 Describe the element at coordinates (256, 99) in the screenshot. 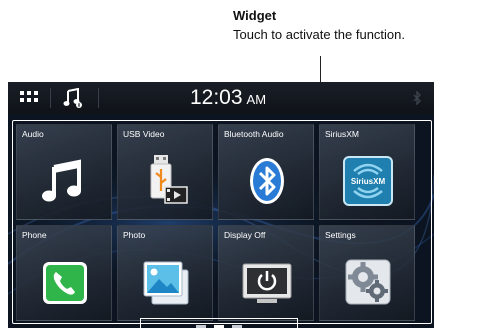

I see `clock-ampm: AM` at that location.